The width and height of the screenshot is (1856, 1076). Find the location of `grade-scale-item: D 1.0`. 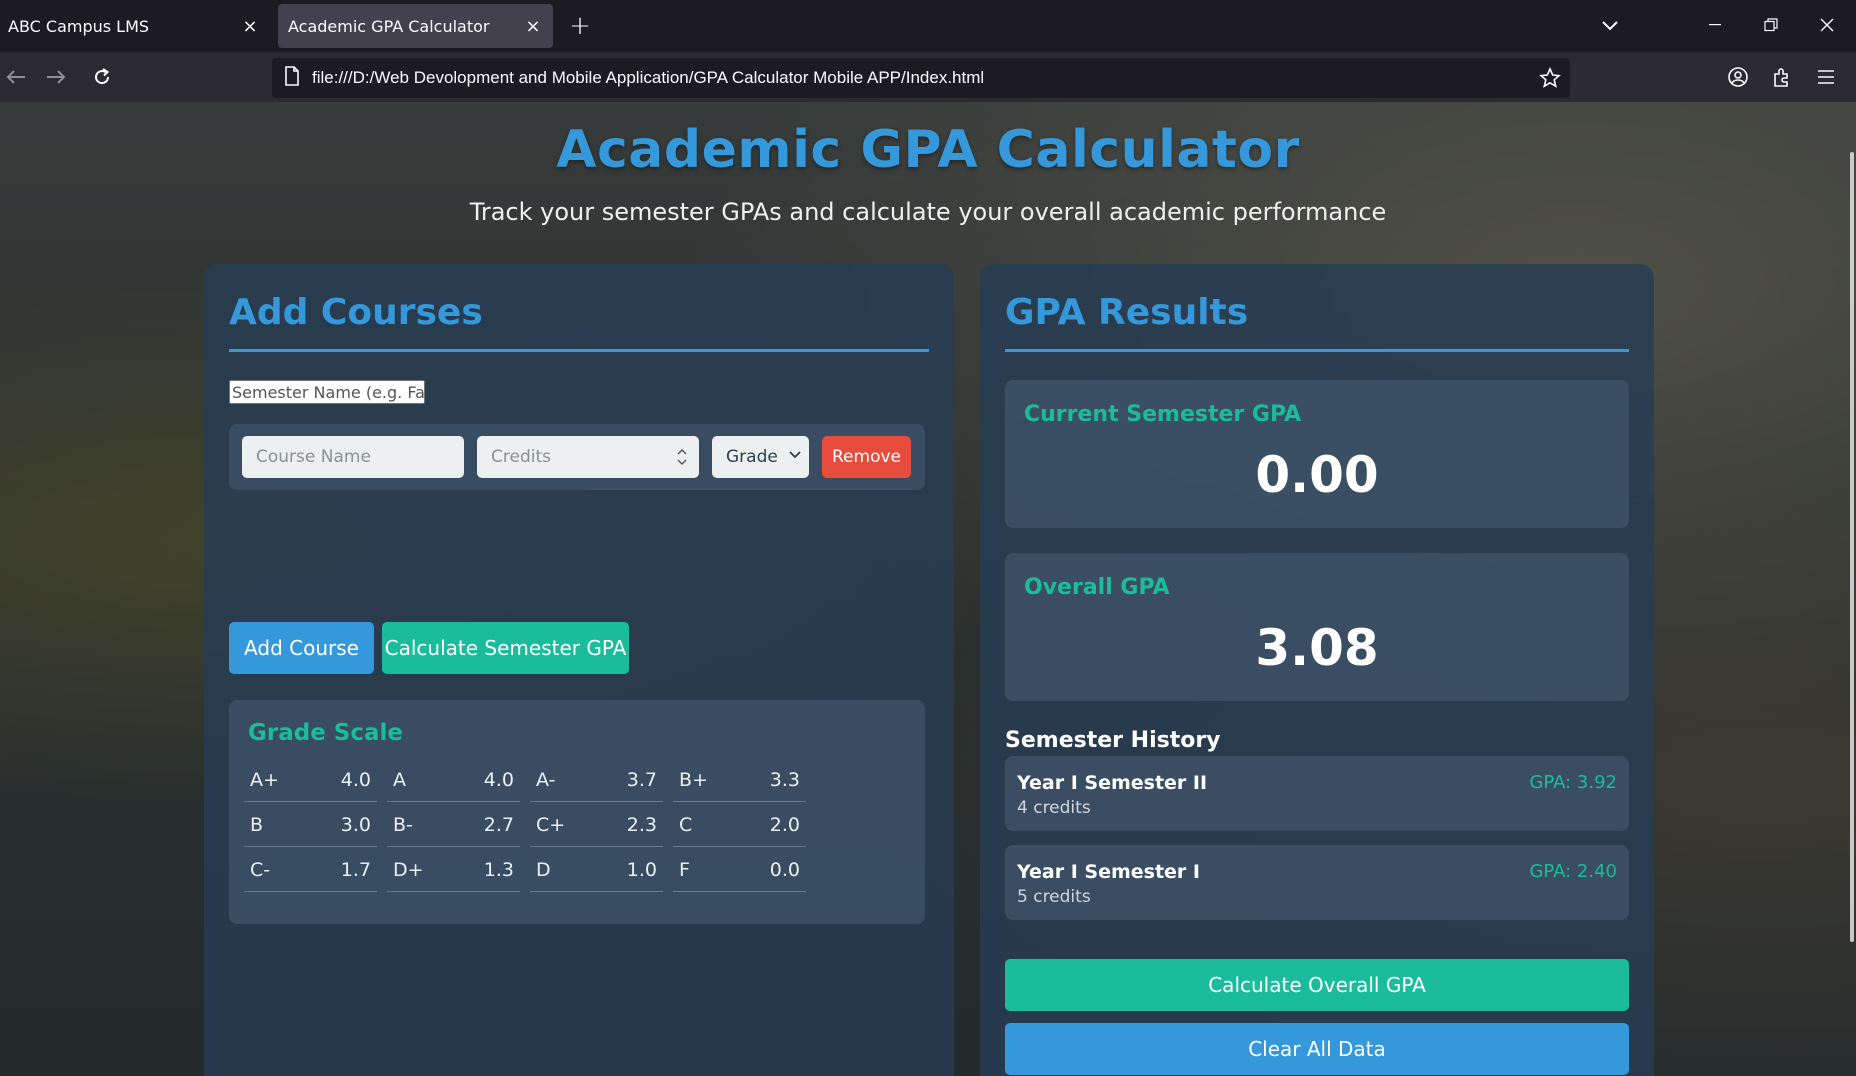

grade-scale-item: D 1.0 is located at coordinates (596, 870).